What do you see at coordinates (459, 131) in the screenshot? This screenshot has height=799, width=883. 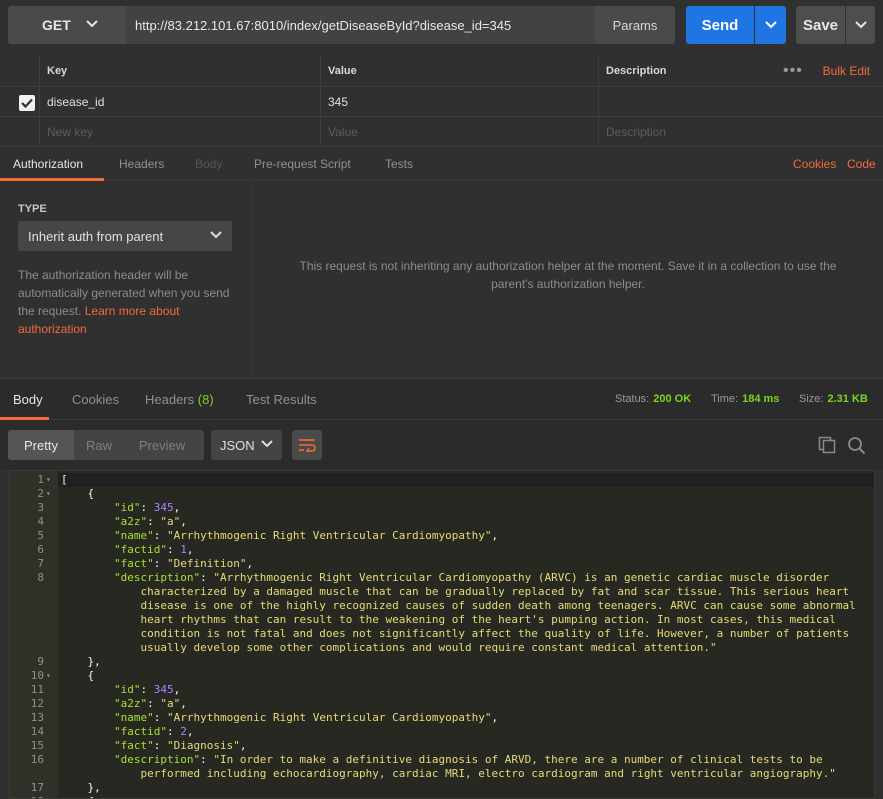 I see `new-value-input: Value` at bounding box center [459, 131].